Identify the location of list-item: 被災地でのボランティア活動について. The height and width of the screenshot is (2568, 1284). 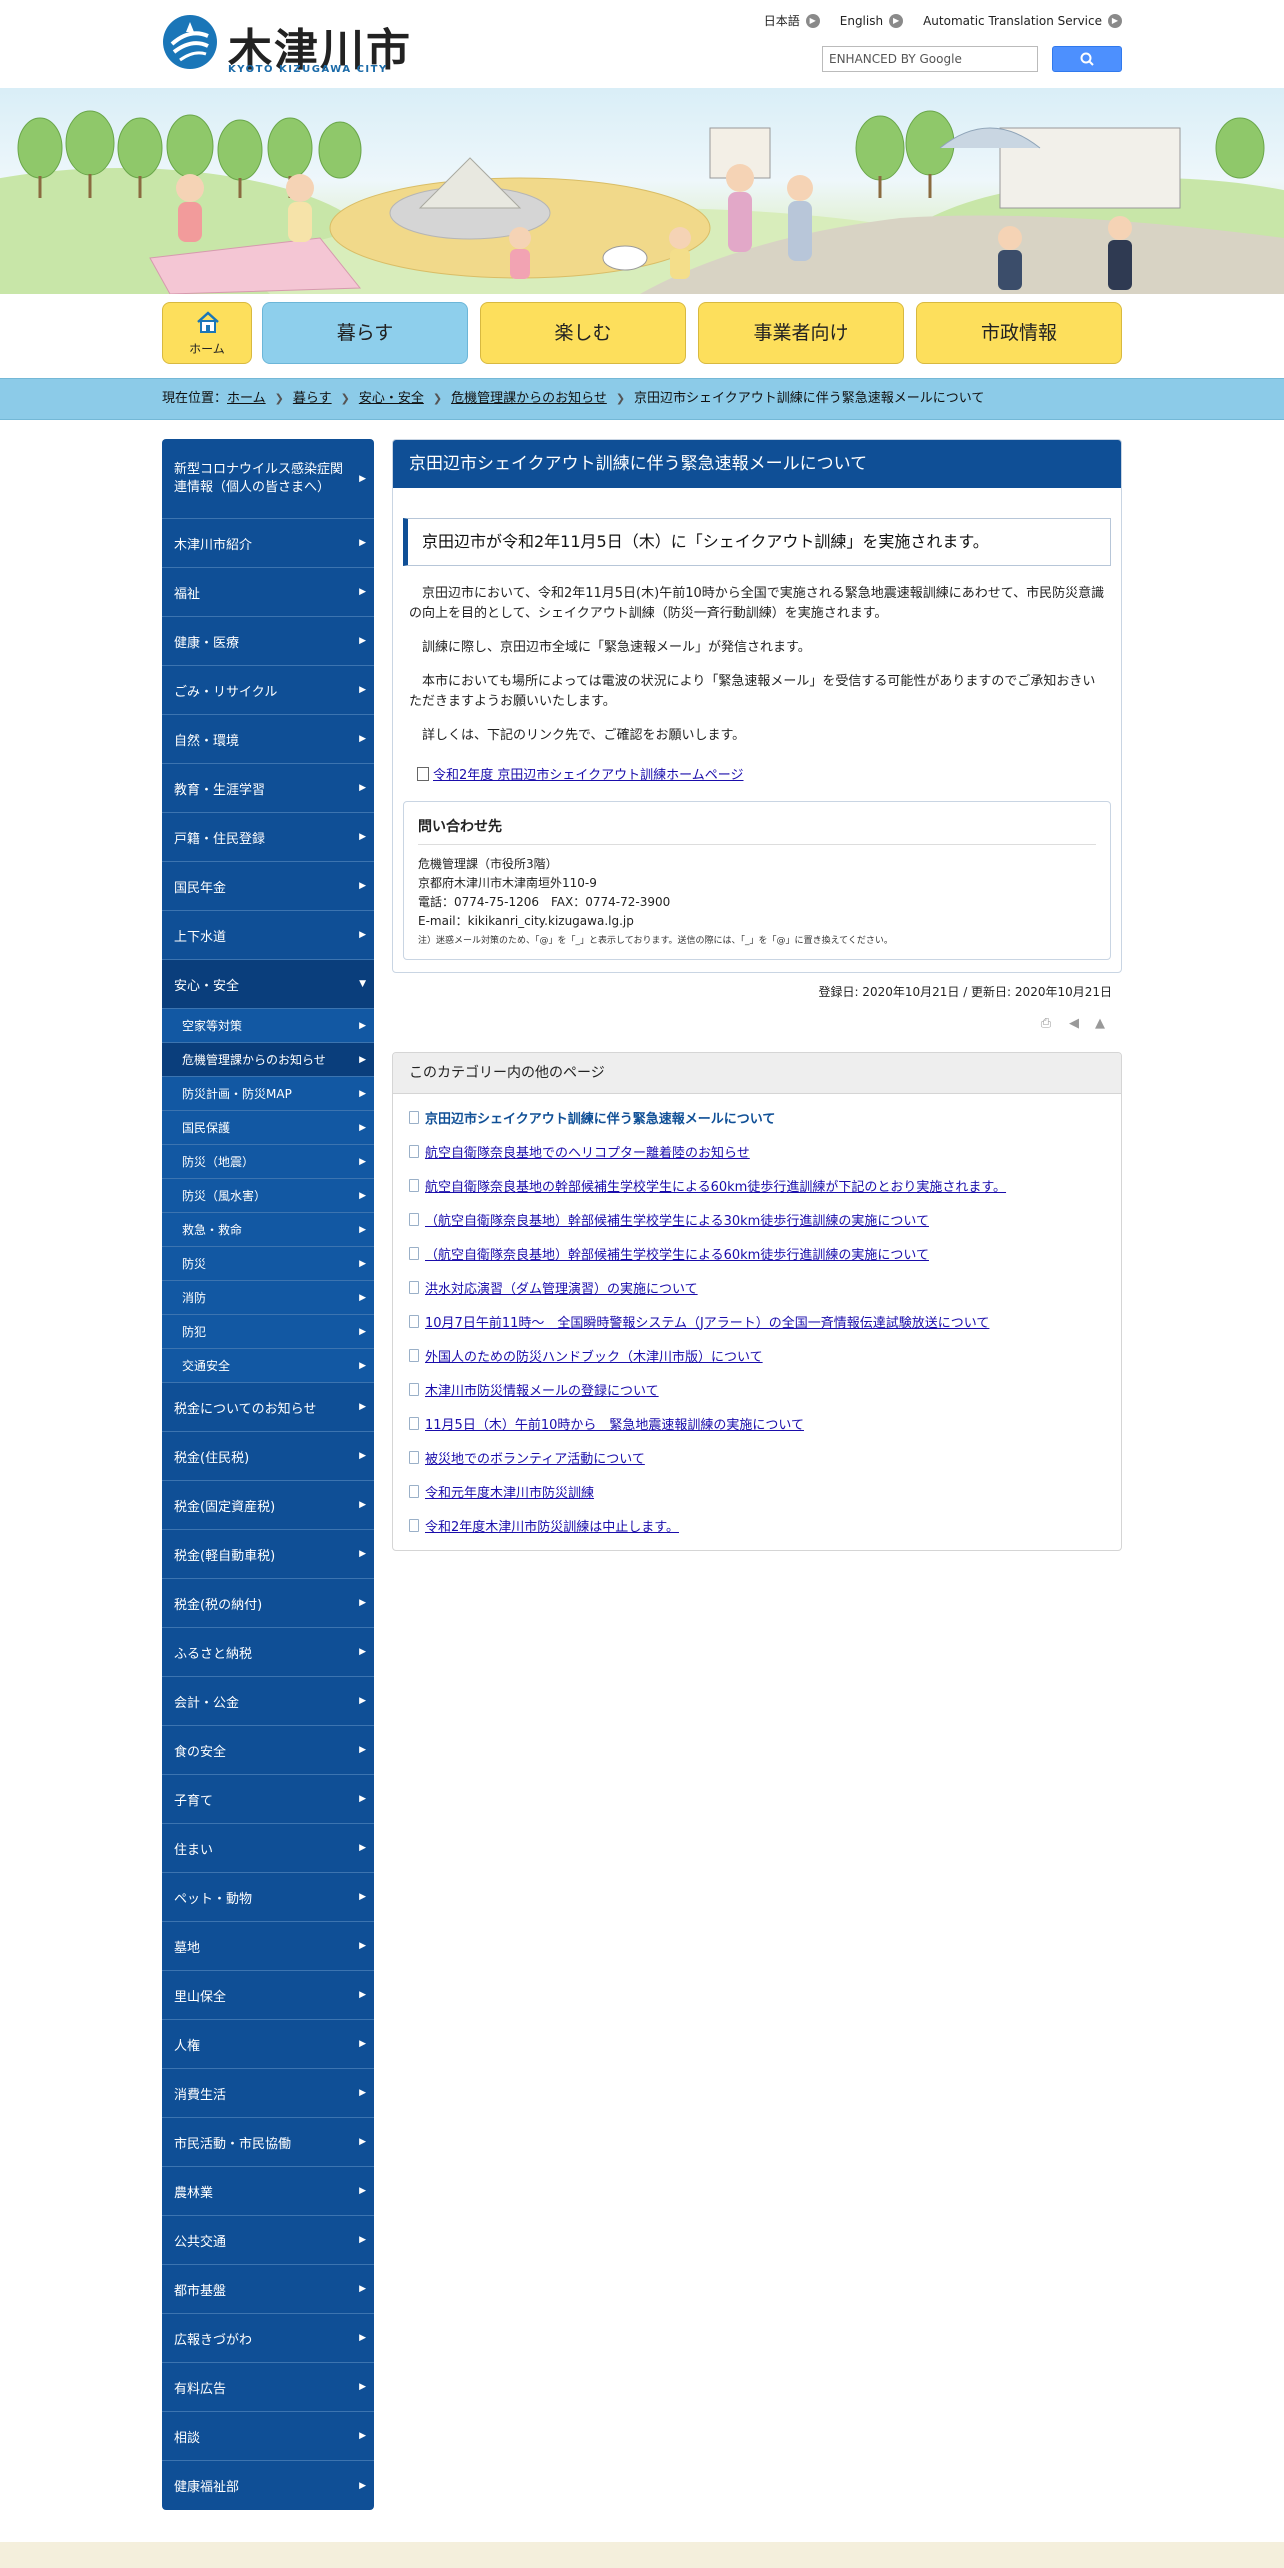
(757, 1457).